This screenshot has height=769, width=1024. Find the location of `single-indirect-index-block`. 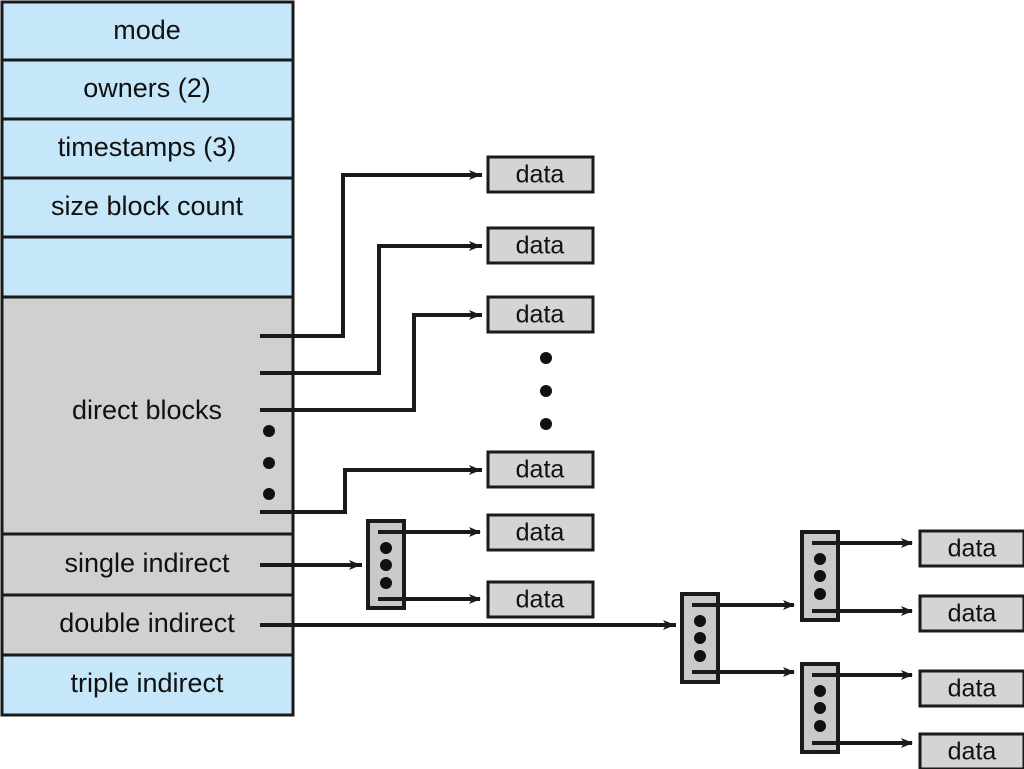

single-indirect-index-block is located at coordinates (386, 564).